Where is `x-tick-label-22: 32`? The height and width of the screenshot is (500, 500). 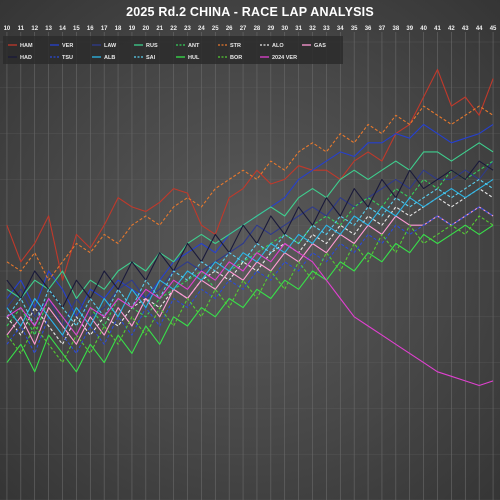
x-tick-label-22: 32 is located at coordinates (312, 29).